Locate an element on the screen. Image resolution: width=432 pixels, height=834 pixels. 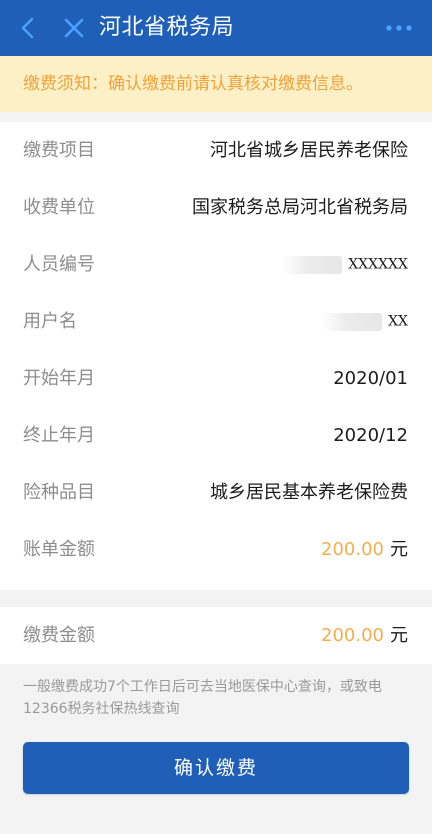
detail-label: 缴费项目 is located at coordinates (59, 150).